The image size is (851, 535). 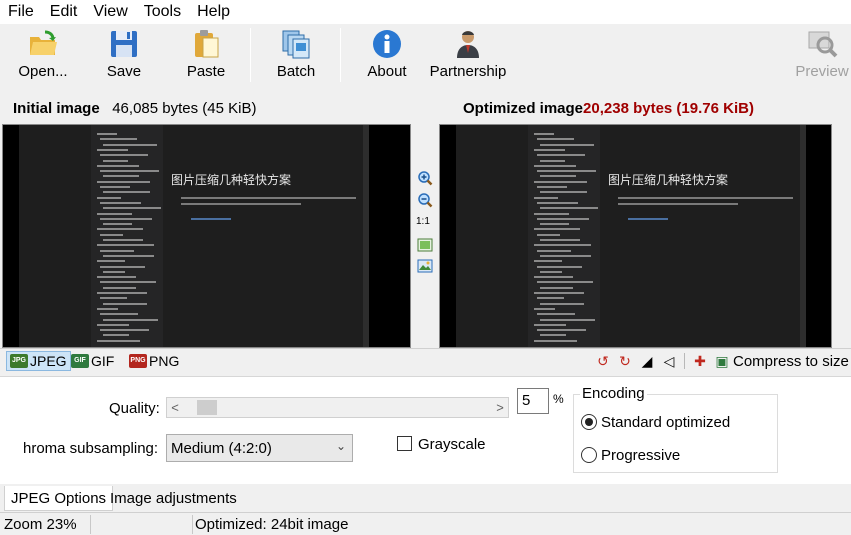 I want to click on quality-slider: < >, so click(x=337, y=407).